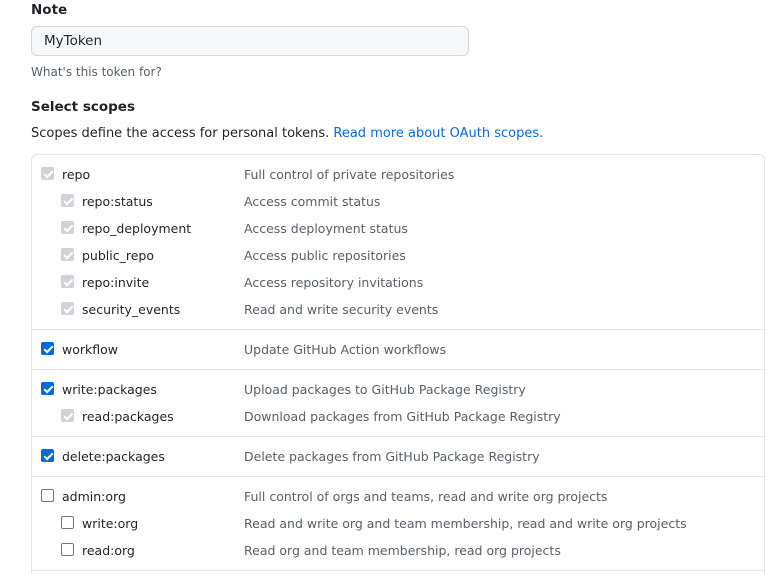 This screenshot has height=574, width=779. I want to click on scope-name: write:packages, so click(109, 389).